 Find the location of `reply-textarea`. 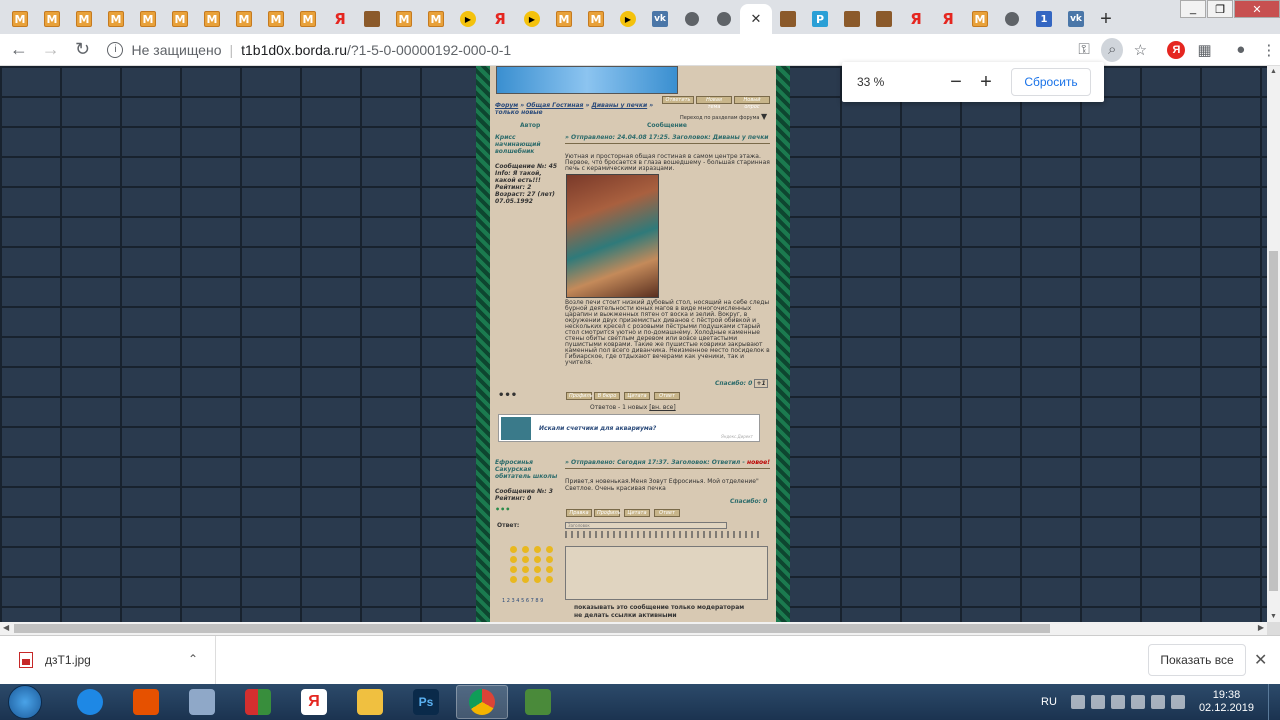

reply-textarea is located at coordinates (666, 573).